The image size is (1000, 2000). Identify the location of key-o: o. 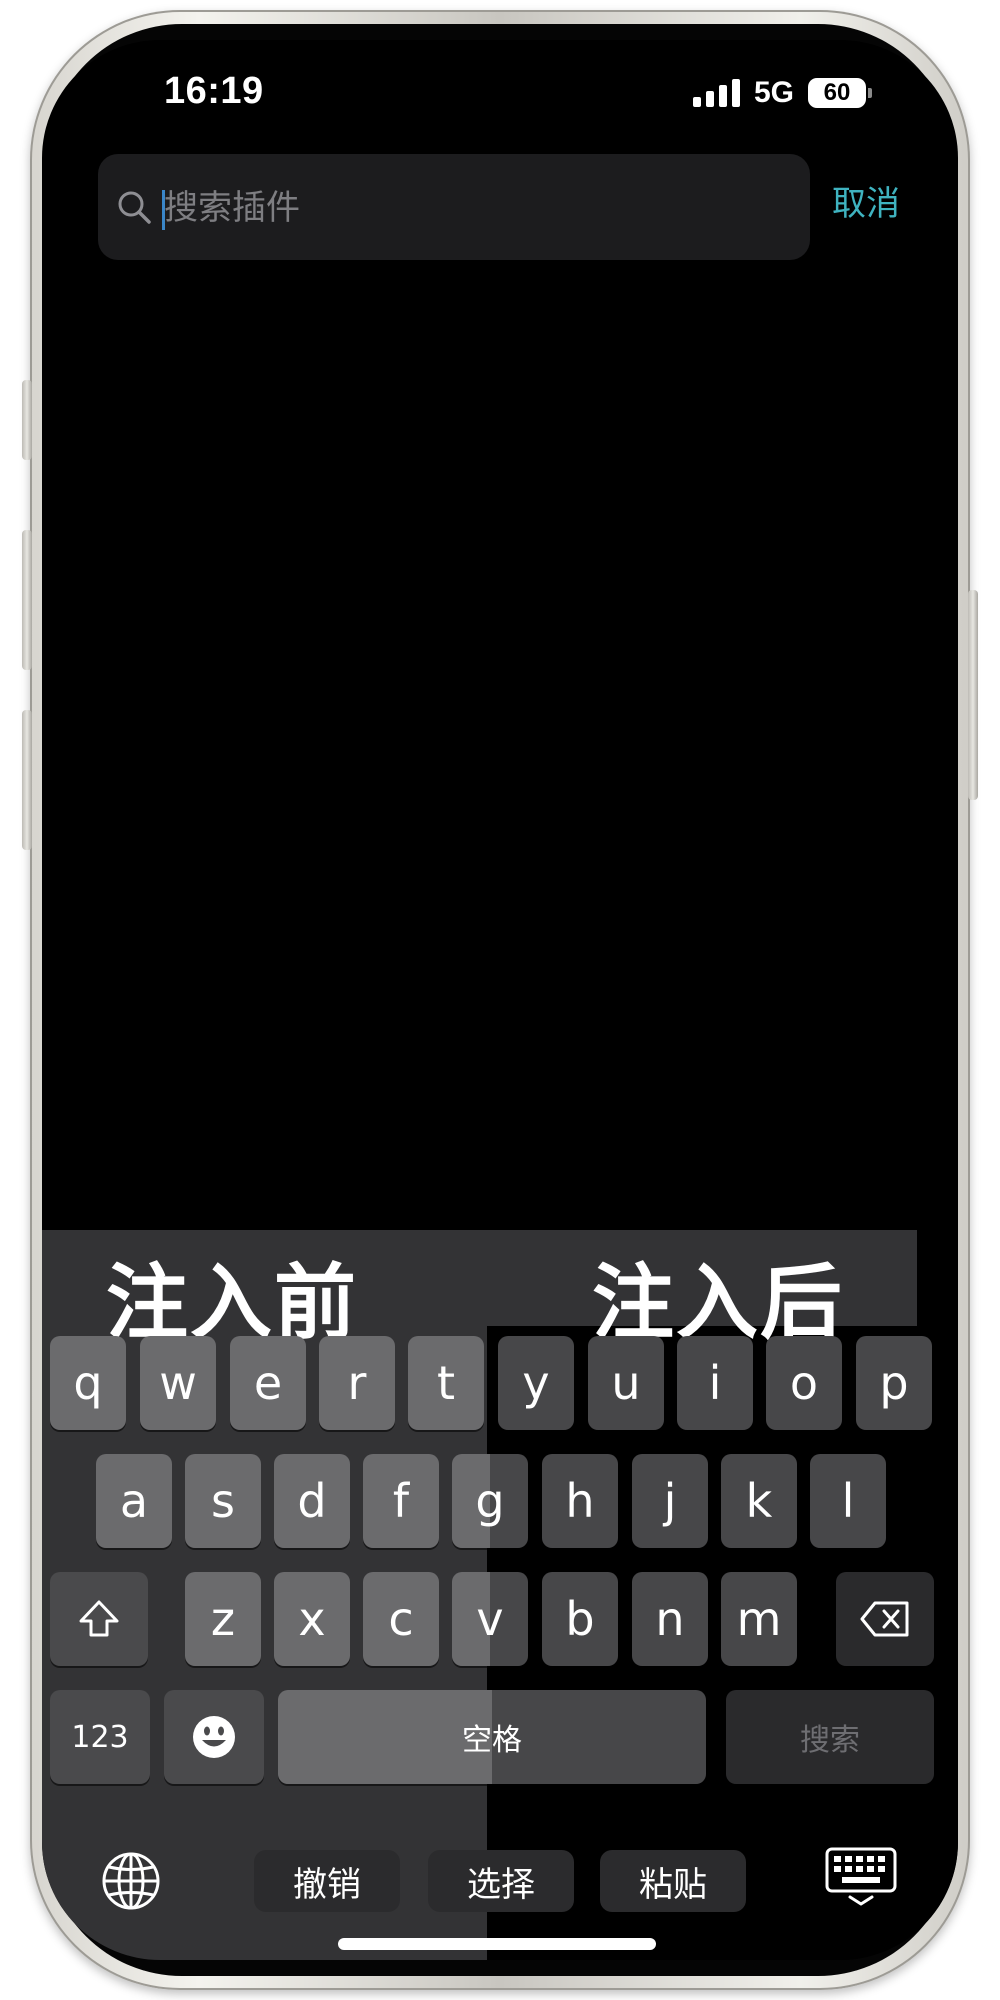
(804, 1383).